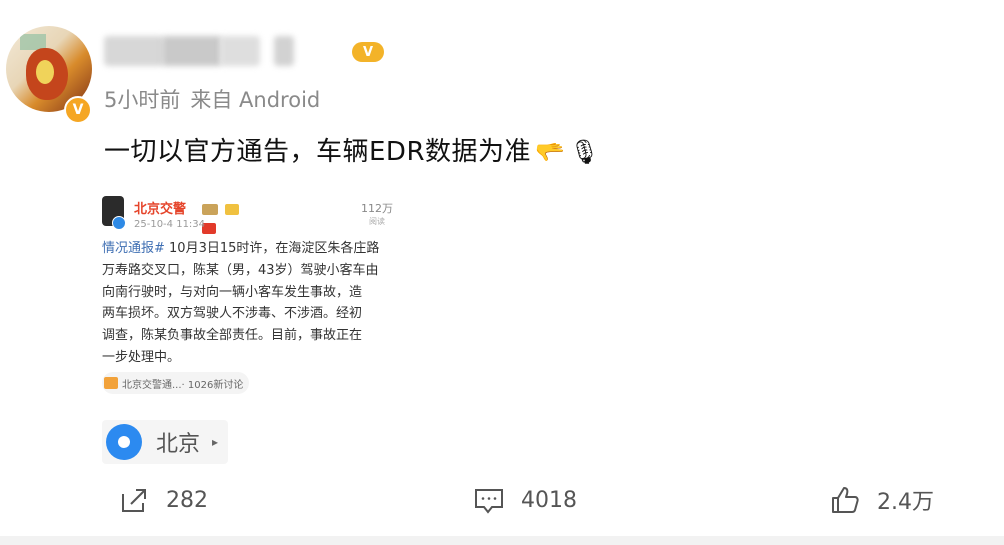 The height and width of the screenshot is (545, 1004). I want to click on embedded-line: 情况通报# 10月3日15时许，在海淀区朱各庄路, so click(252, 249).